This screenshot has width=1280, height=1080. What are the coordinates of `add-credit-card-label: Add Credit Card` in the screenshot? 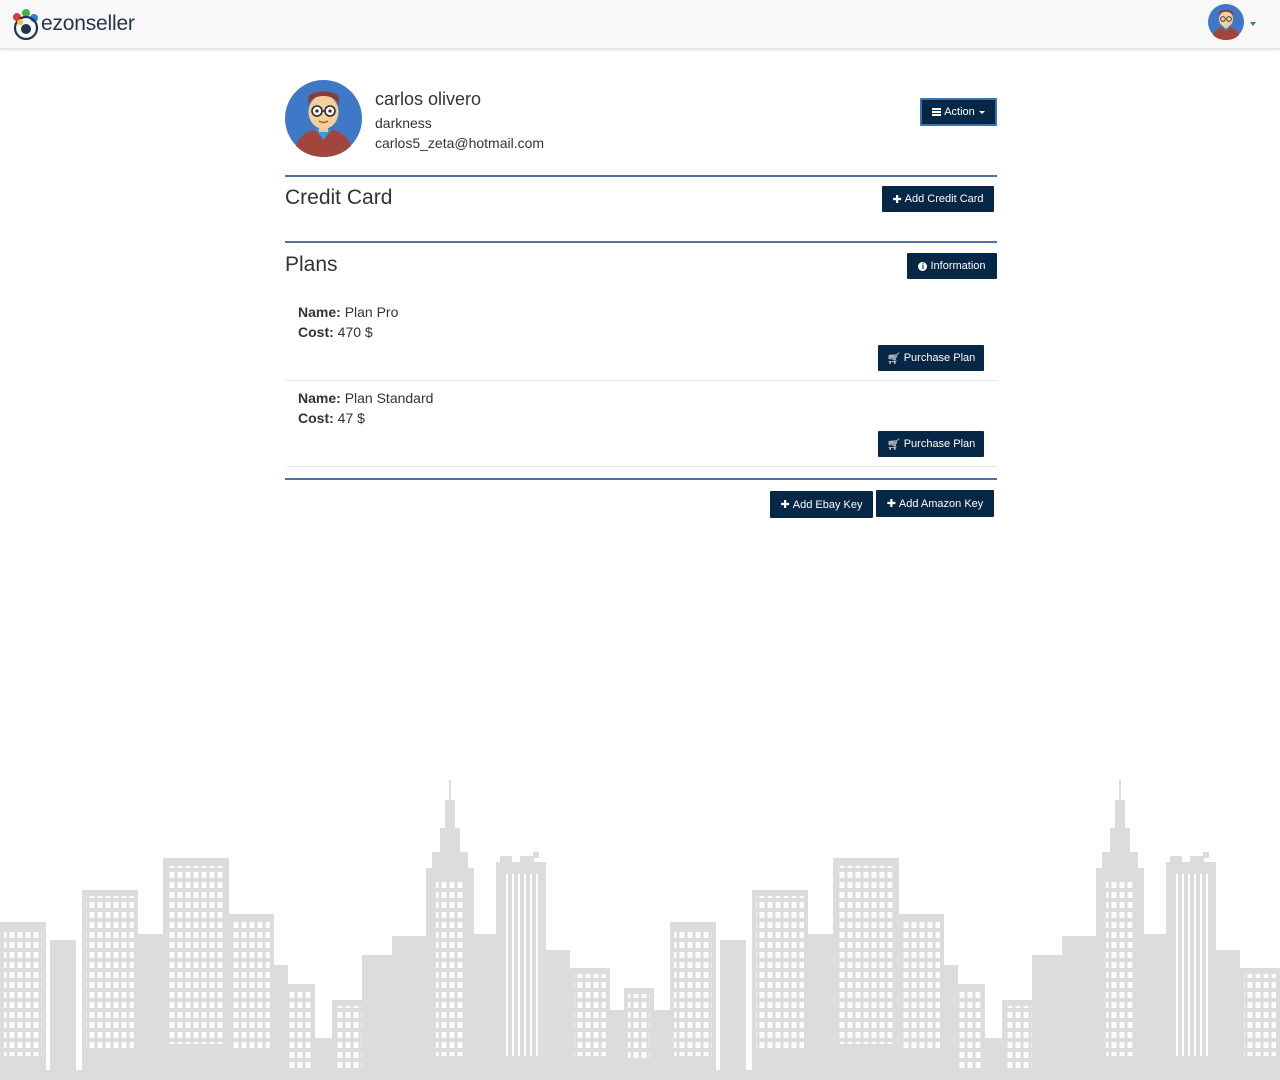 It's located at (944, 199).